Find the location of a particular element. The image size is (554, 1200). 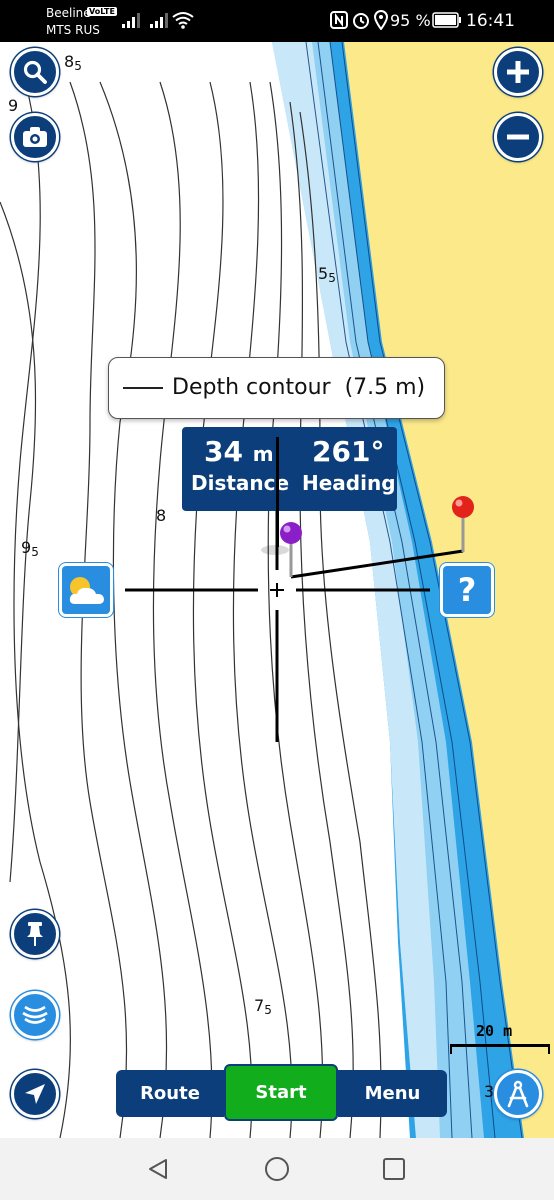

status-bar: Beeline VoLTE MTS RUS 95 % 16:41 is located at coordinates (277, 21).